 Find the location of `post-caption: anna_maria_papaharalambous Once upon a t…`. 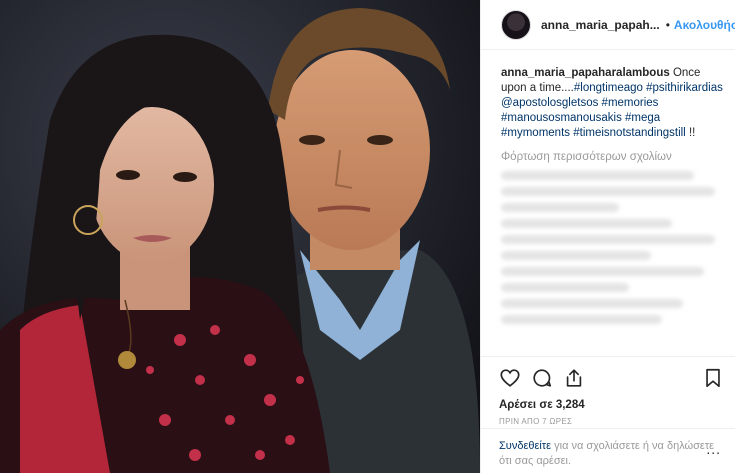

post-caption: anna_maria_papaharalambous Once upon a t… is located at coordinates (608, 95).